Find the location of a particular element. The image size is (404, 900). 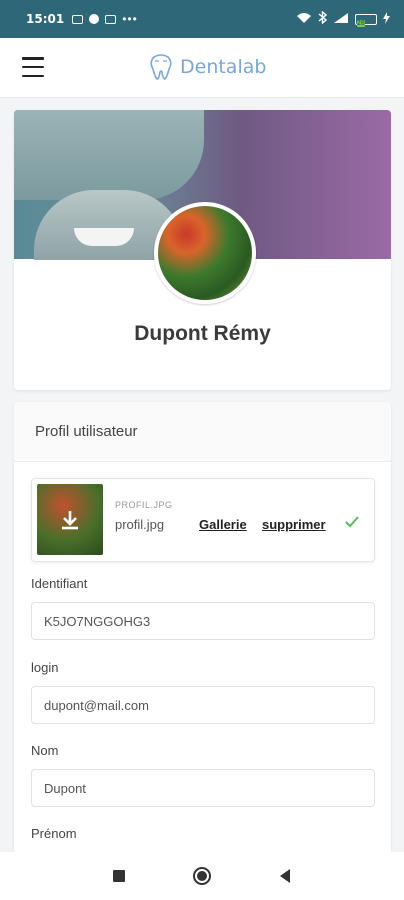

form-title: Profil utilisateur is located at coordinates (202, 432).